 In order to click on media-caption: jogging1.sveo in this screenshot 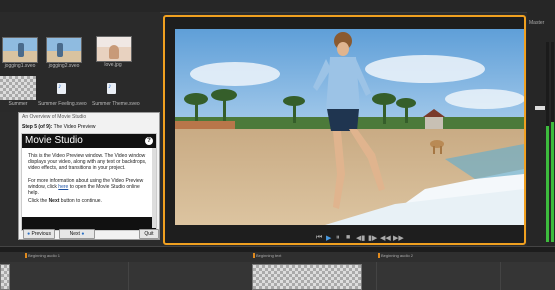, I will do `click(20, 66)`.